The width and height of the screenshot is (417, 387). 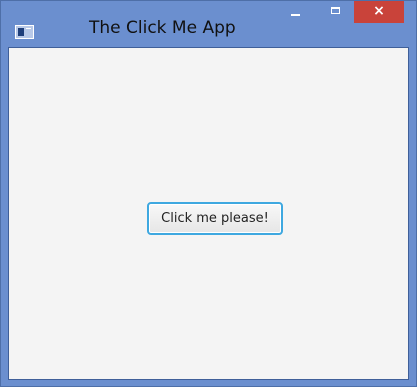 I want to click on app-window-icon, so click(x=24, y=32).